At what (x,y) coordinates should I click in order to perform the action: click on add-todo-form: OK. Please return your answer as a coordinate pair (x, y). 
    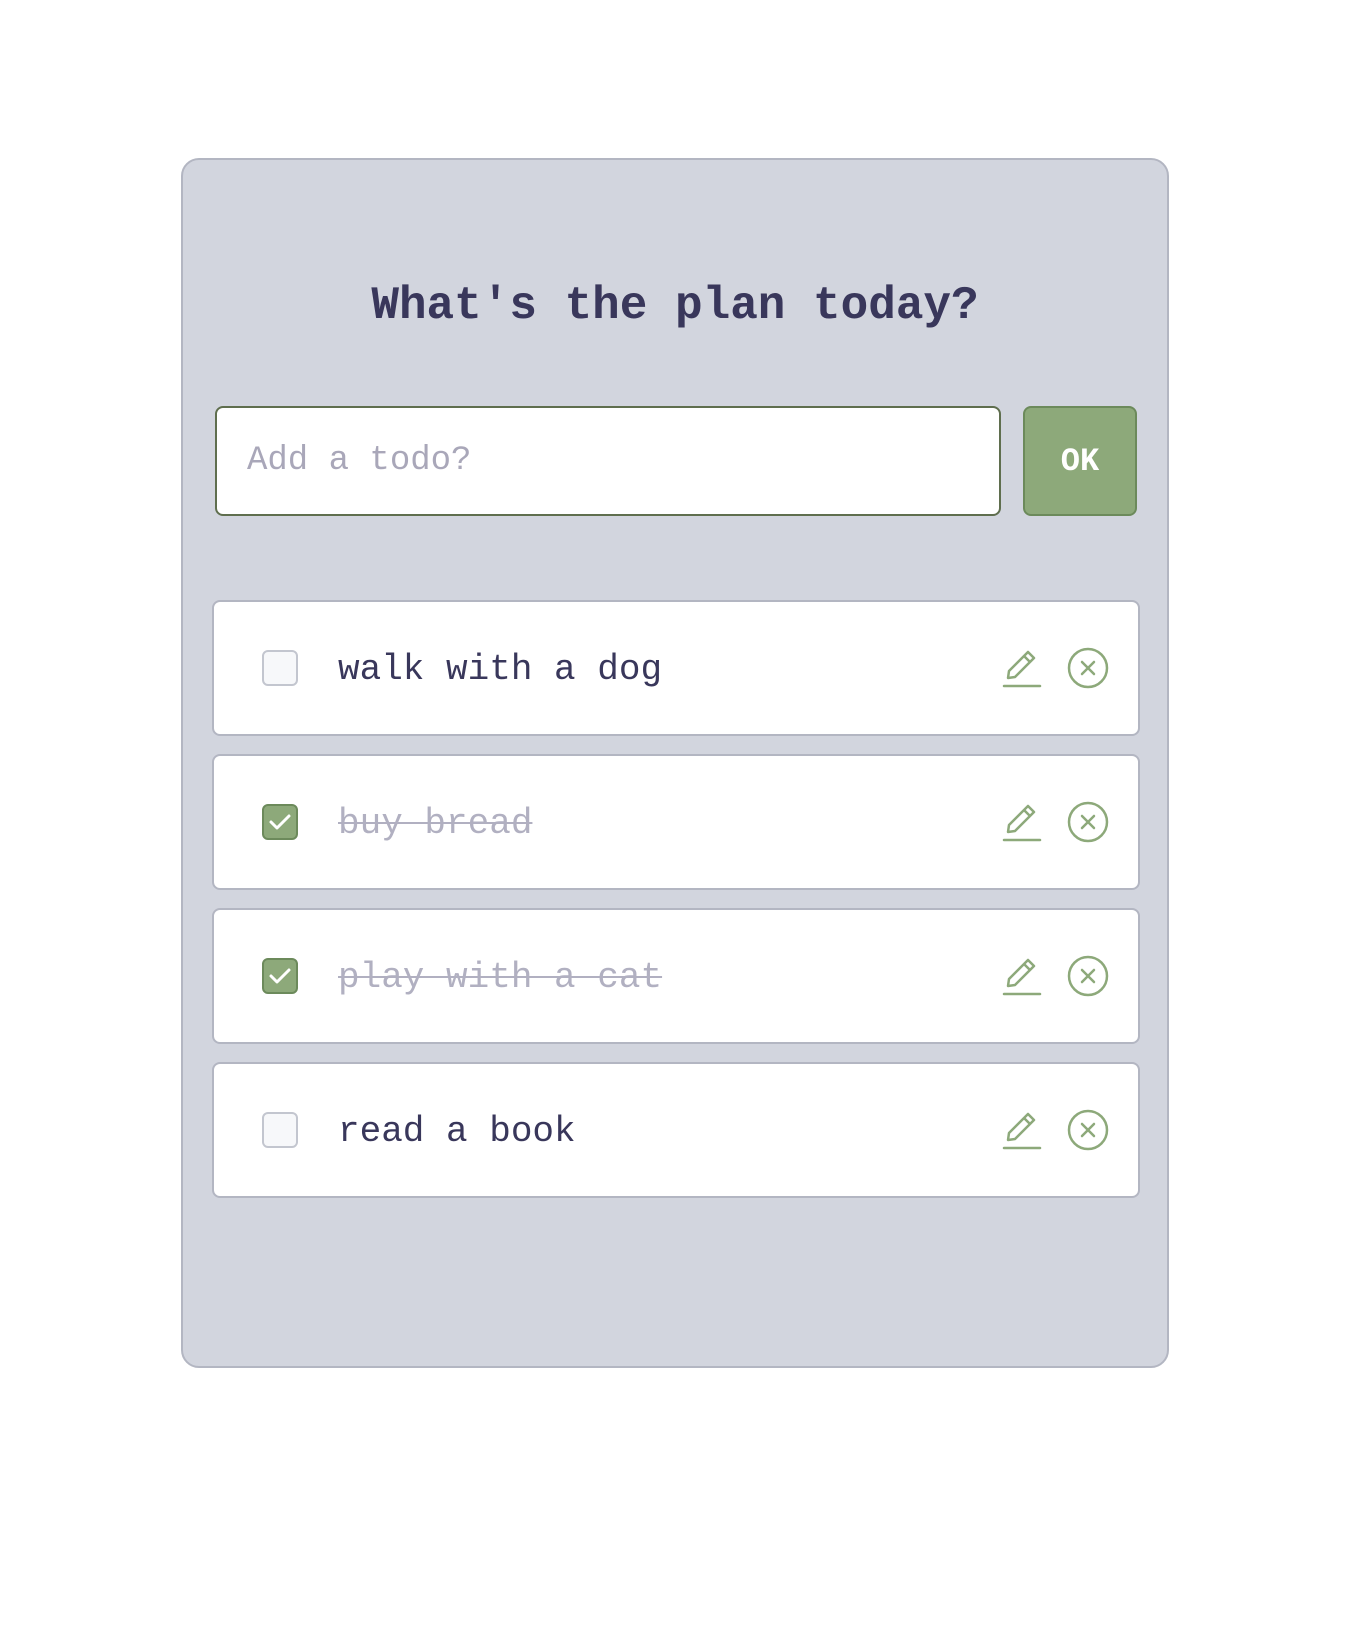
    Looking at the image, I should click on (676, 461).